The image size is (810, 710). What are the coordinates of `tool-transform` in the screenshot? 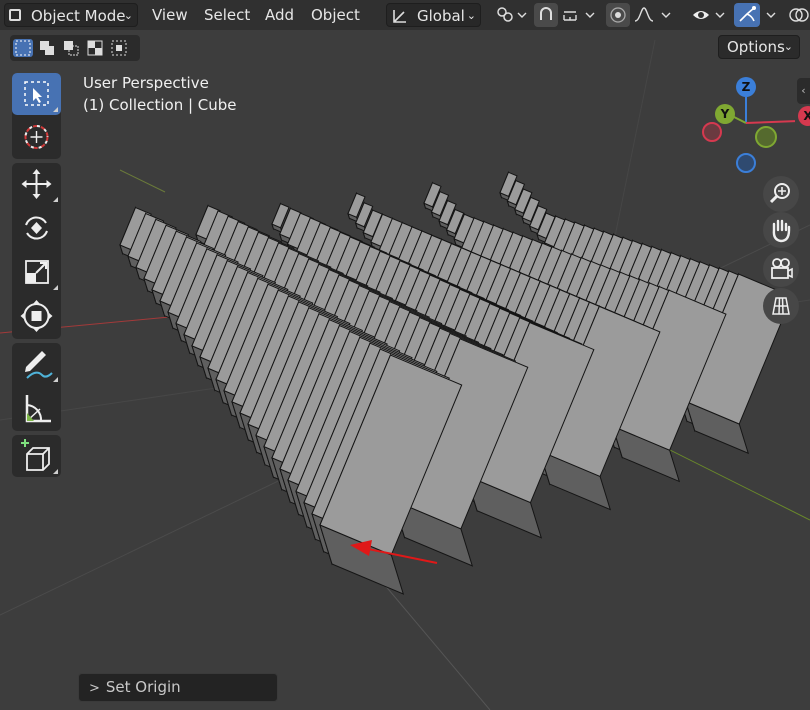 It's located at (36, 316).